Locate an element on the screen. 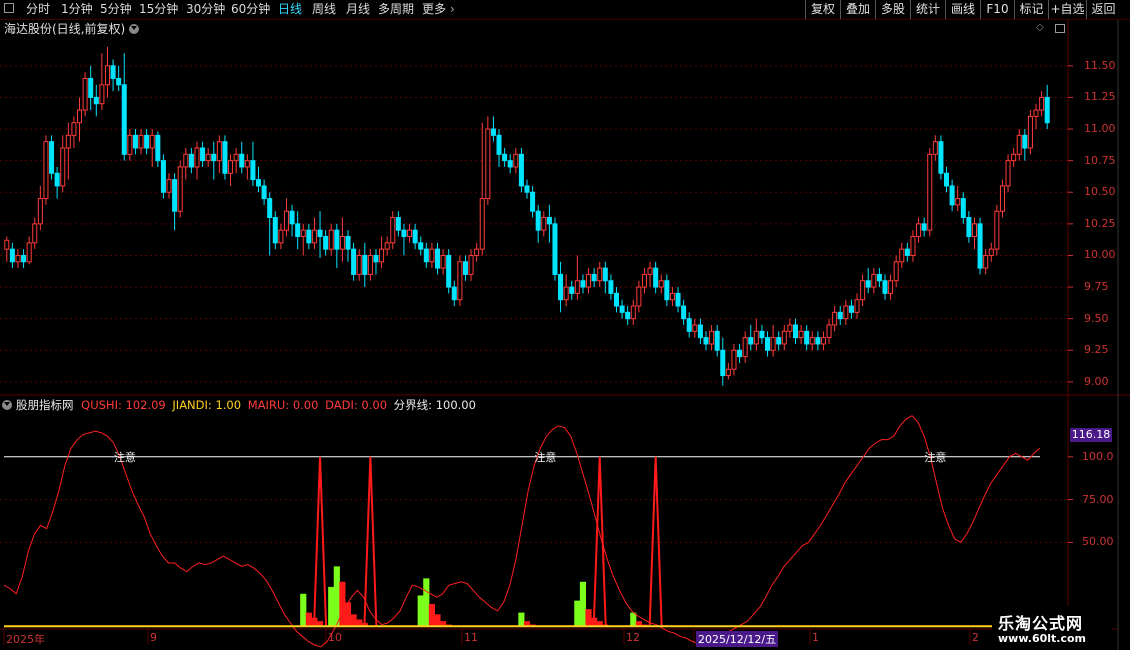 This screenshot has height=650, width=1130. cursor-date-label: 2025/12/12/五 is located at coordinates (737, 639).